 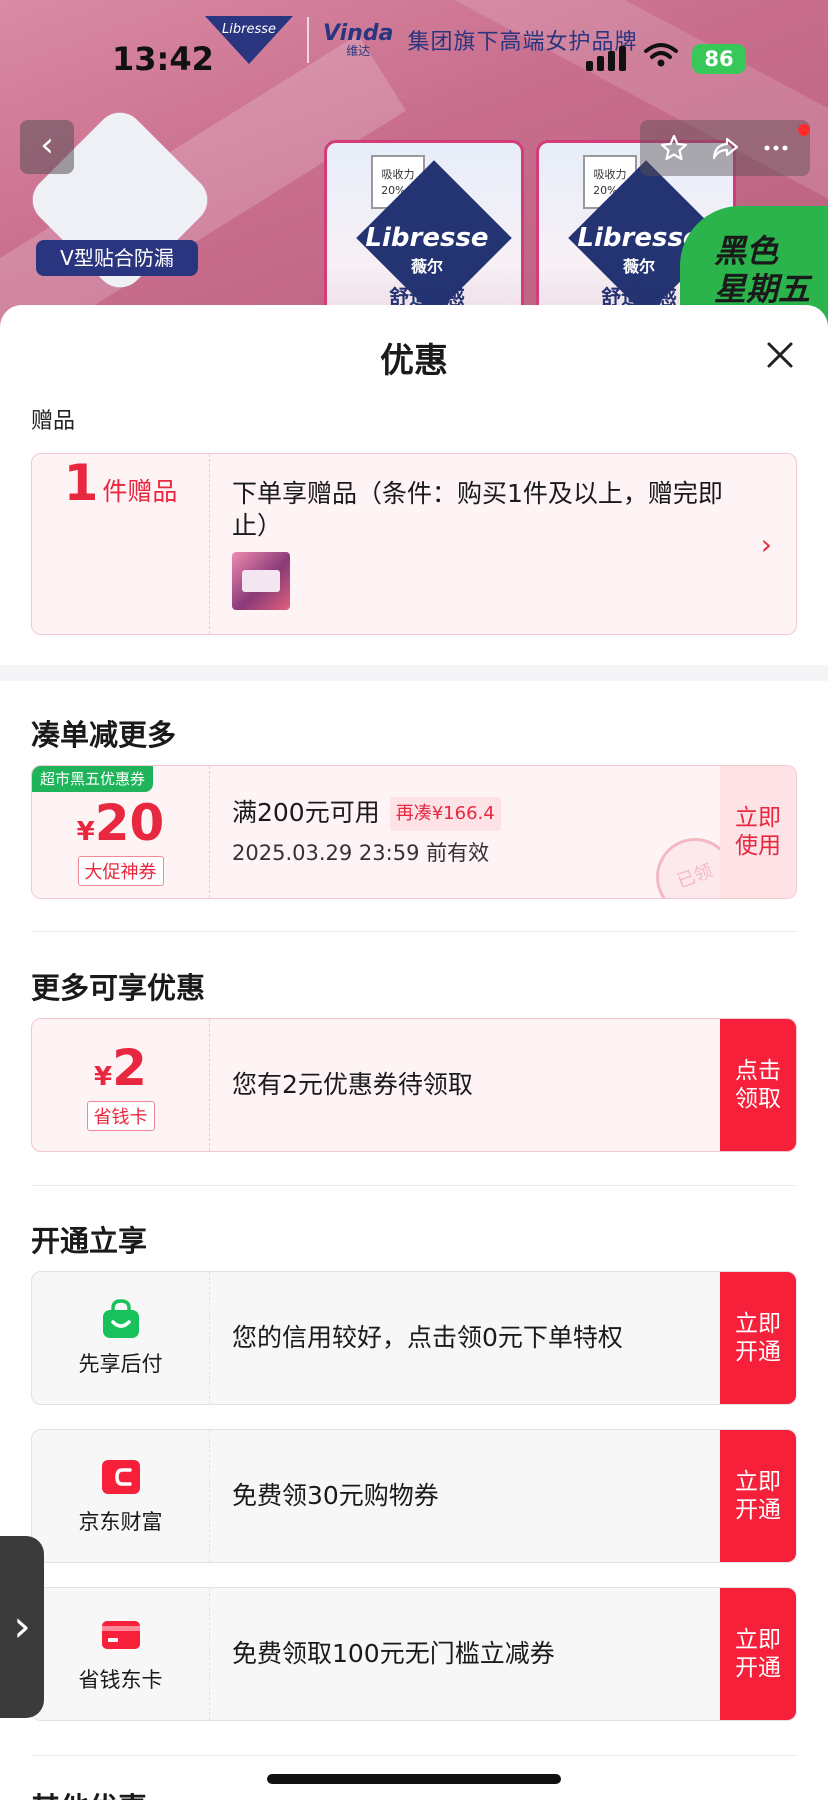 What do you see at coordinates (427, 1337) in the screenshot?
I see `service-desc: 您的信用较好，点击领0元下单特权` at bounding box center [427, 1337].